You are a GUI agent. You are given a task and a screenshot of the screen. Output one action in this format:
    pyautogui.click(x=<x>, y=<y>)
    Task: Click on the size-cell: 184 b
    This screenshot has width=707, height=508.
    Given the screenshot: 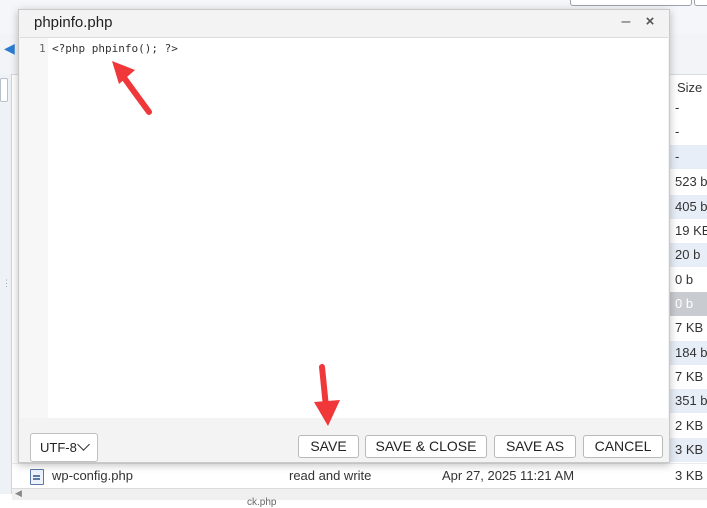 What is the action you would take?
    pyautogui.click(x=688, y=353)
    